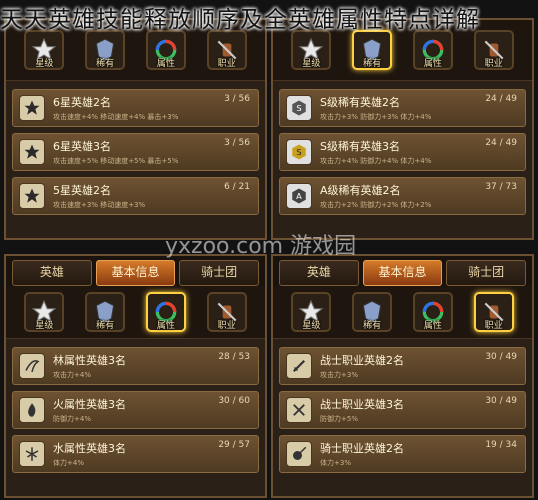  Describe the element at coordinates (32, 410) in the screenshot. I see `fire-element-icon` at that location.